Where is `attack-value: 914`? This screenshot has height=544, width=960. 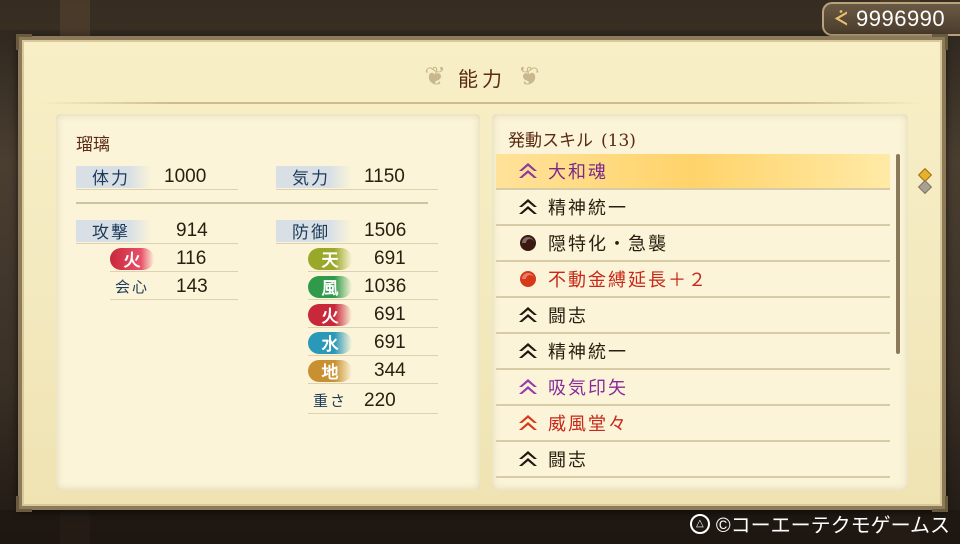 attack-value: 914 is located at coordinates (192, 230).